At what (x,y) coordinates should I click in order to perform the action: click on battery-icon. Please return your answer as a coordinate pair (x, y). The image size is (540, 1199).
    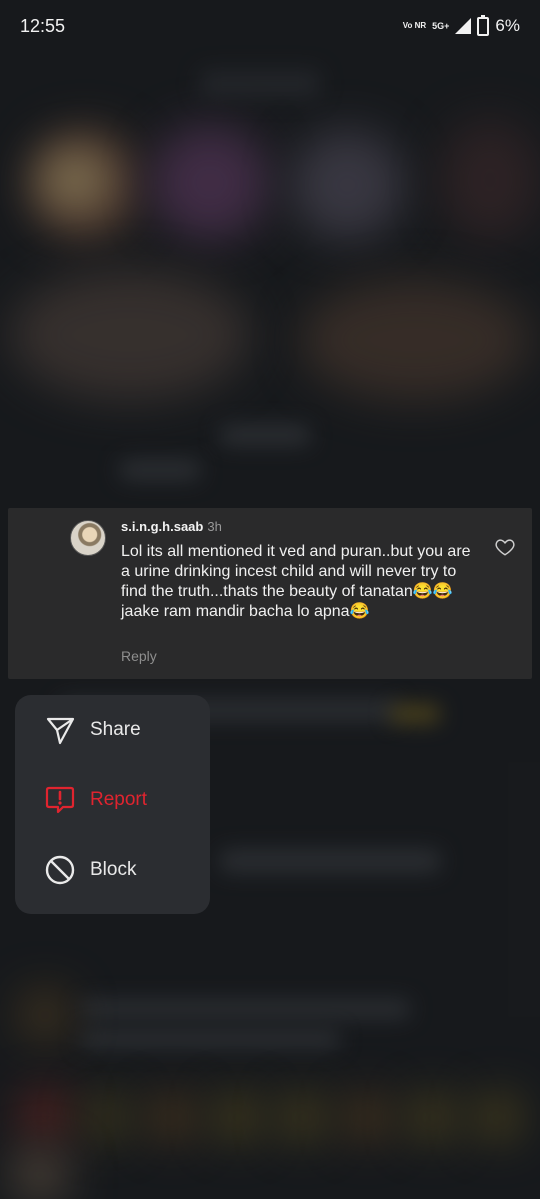
    Looking at the image, I should click on (483, 25).